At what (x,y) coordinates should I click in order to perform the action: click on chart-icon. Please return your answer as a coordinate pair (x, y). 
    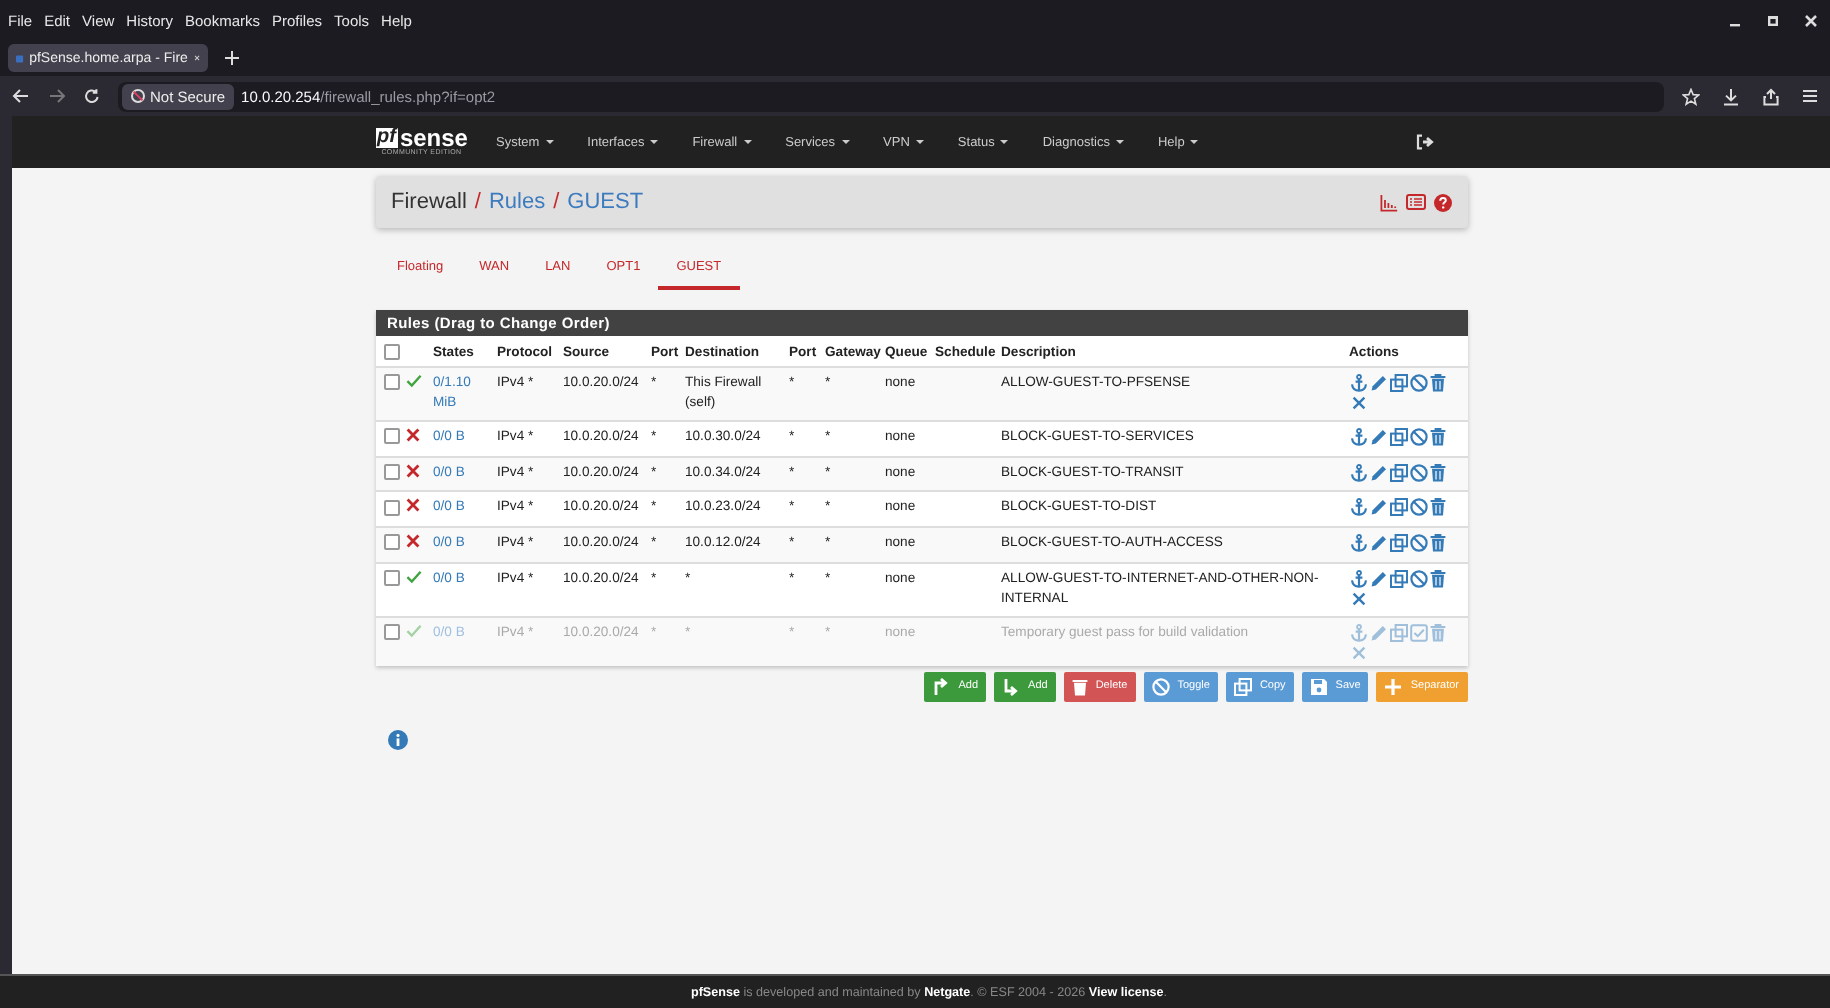
    Looking at the image, I should click on (1388, 202).